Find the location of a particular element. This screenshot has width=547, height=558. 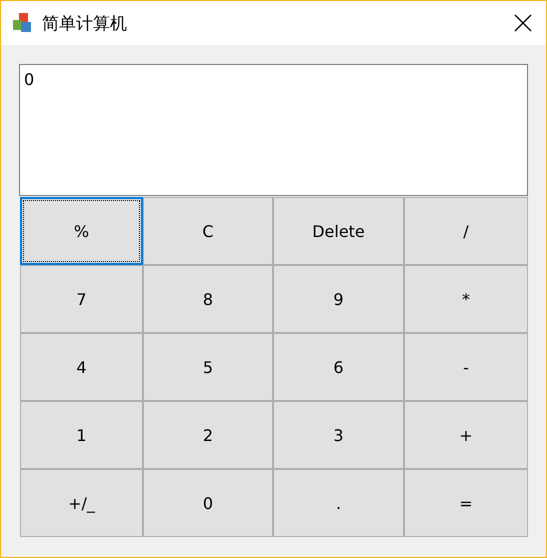

calculator-key: - is located at coordinates (466, 367).